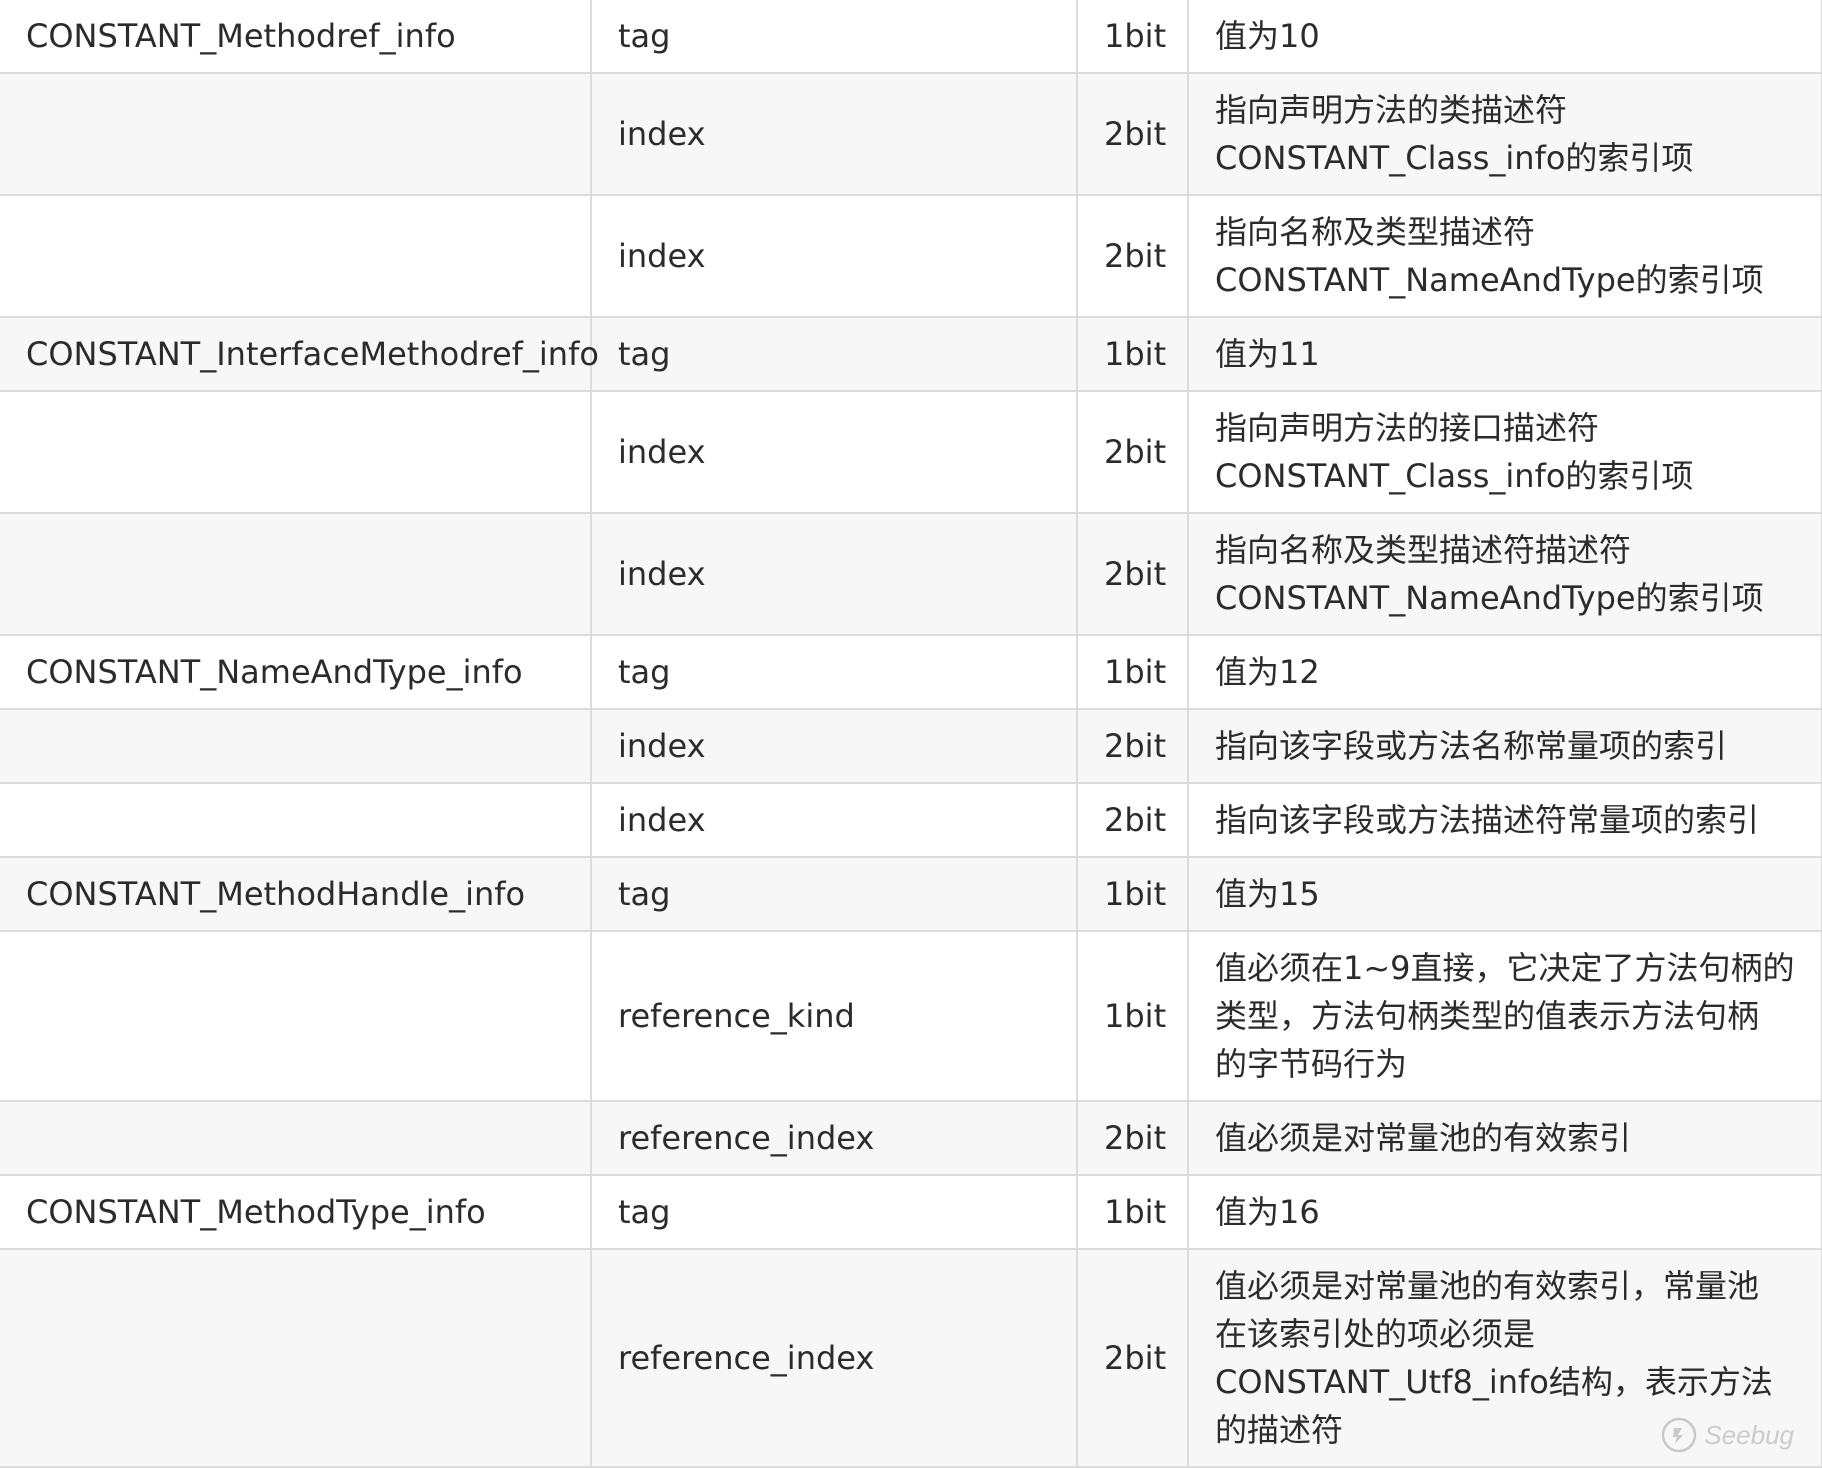  I want to click on cell-description: 值必须是对常量池的有效索引, so click(1504, 1138).